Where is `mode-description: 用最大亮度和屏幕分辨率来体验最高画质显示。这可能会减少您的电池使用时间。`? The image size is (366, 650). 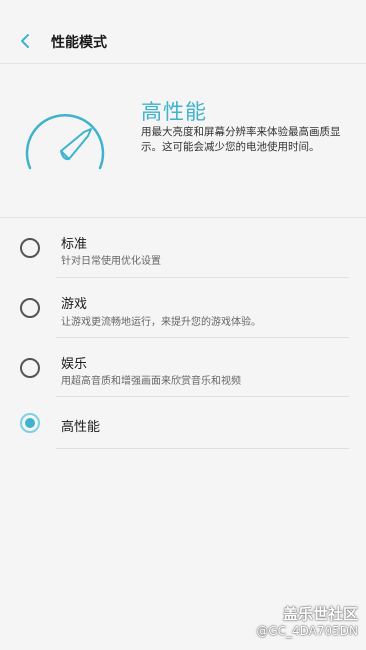 mode-description: 用最大亮度和屏幕分辨率来体验最高画质显示。这可能会减少您的电池使用时间。 is located at coordinates (241, 139).